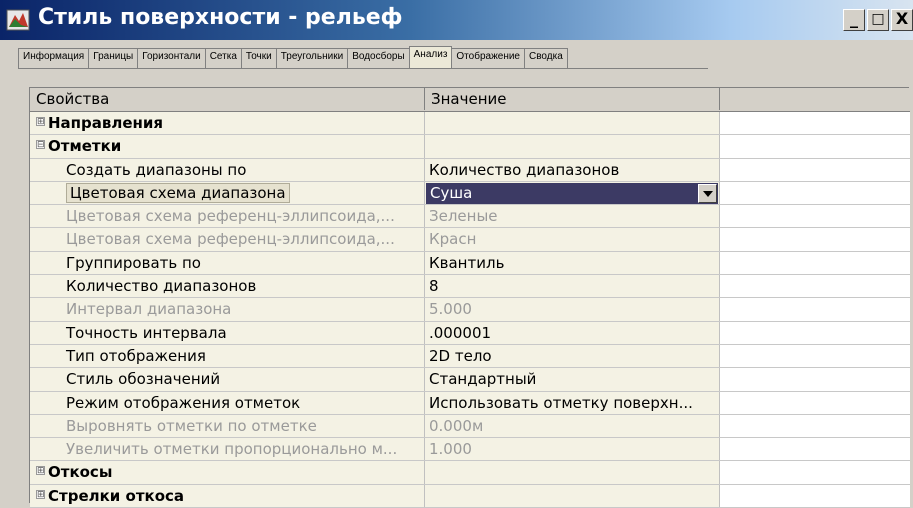  What do you see at coordinates (227, 472) in the screenshot?
I see `property-name-cell: ⊞ Откосы` at bounding box center [227, 472].